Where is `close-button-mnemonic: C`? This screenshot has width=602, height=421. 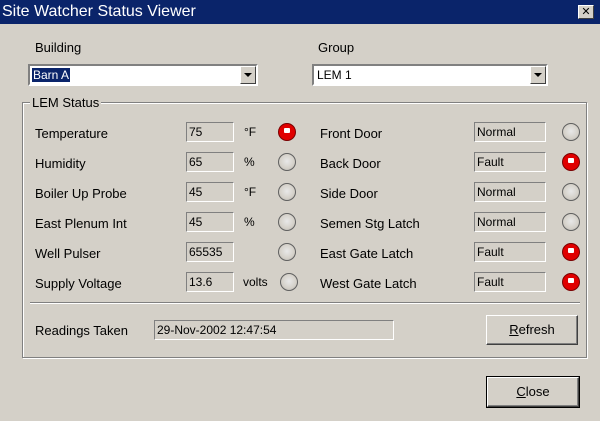
close-button-mnemonic: C is located at coordinates (521, 391).